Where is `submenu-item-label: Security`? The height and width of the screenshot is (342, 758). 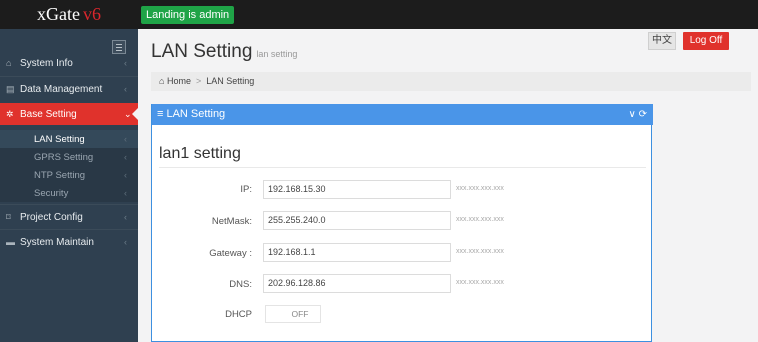
submenu-item-label: Security is located at coordinates (51, 193).